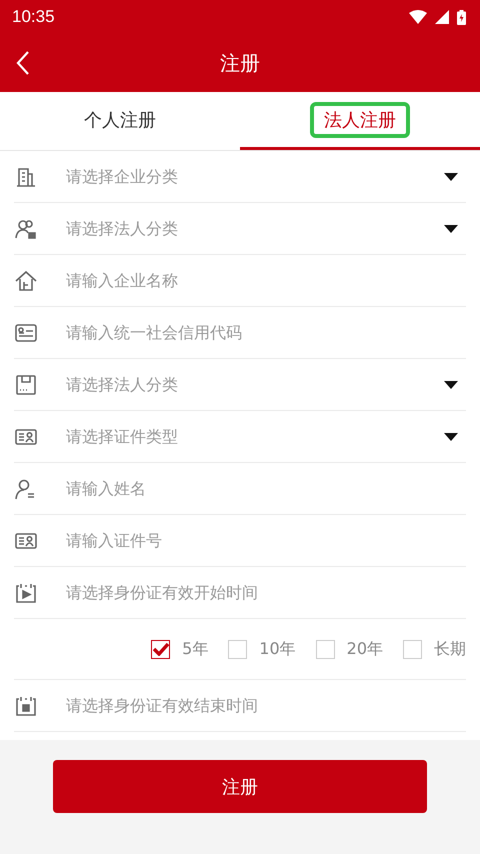  What do you see at coordinates (255, 176) in the screenshot?
I see `select-field: 请选择企业分类` at bounding box center [255, 176].